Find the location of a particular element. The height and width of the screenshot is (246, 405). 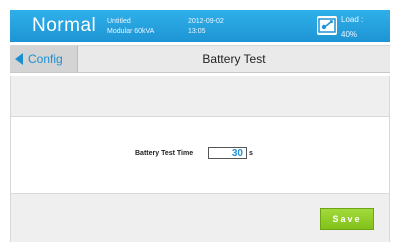

device-info: Untitled Modular 60kVA is located at coordinates (130, 27).